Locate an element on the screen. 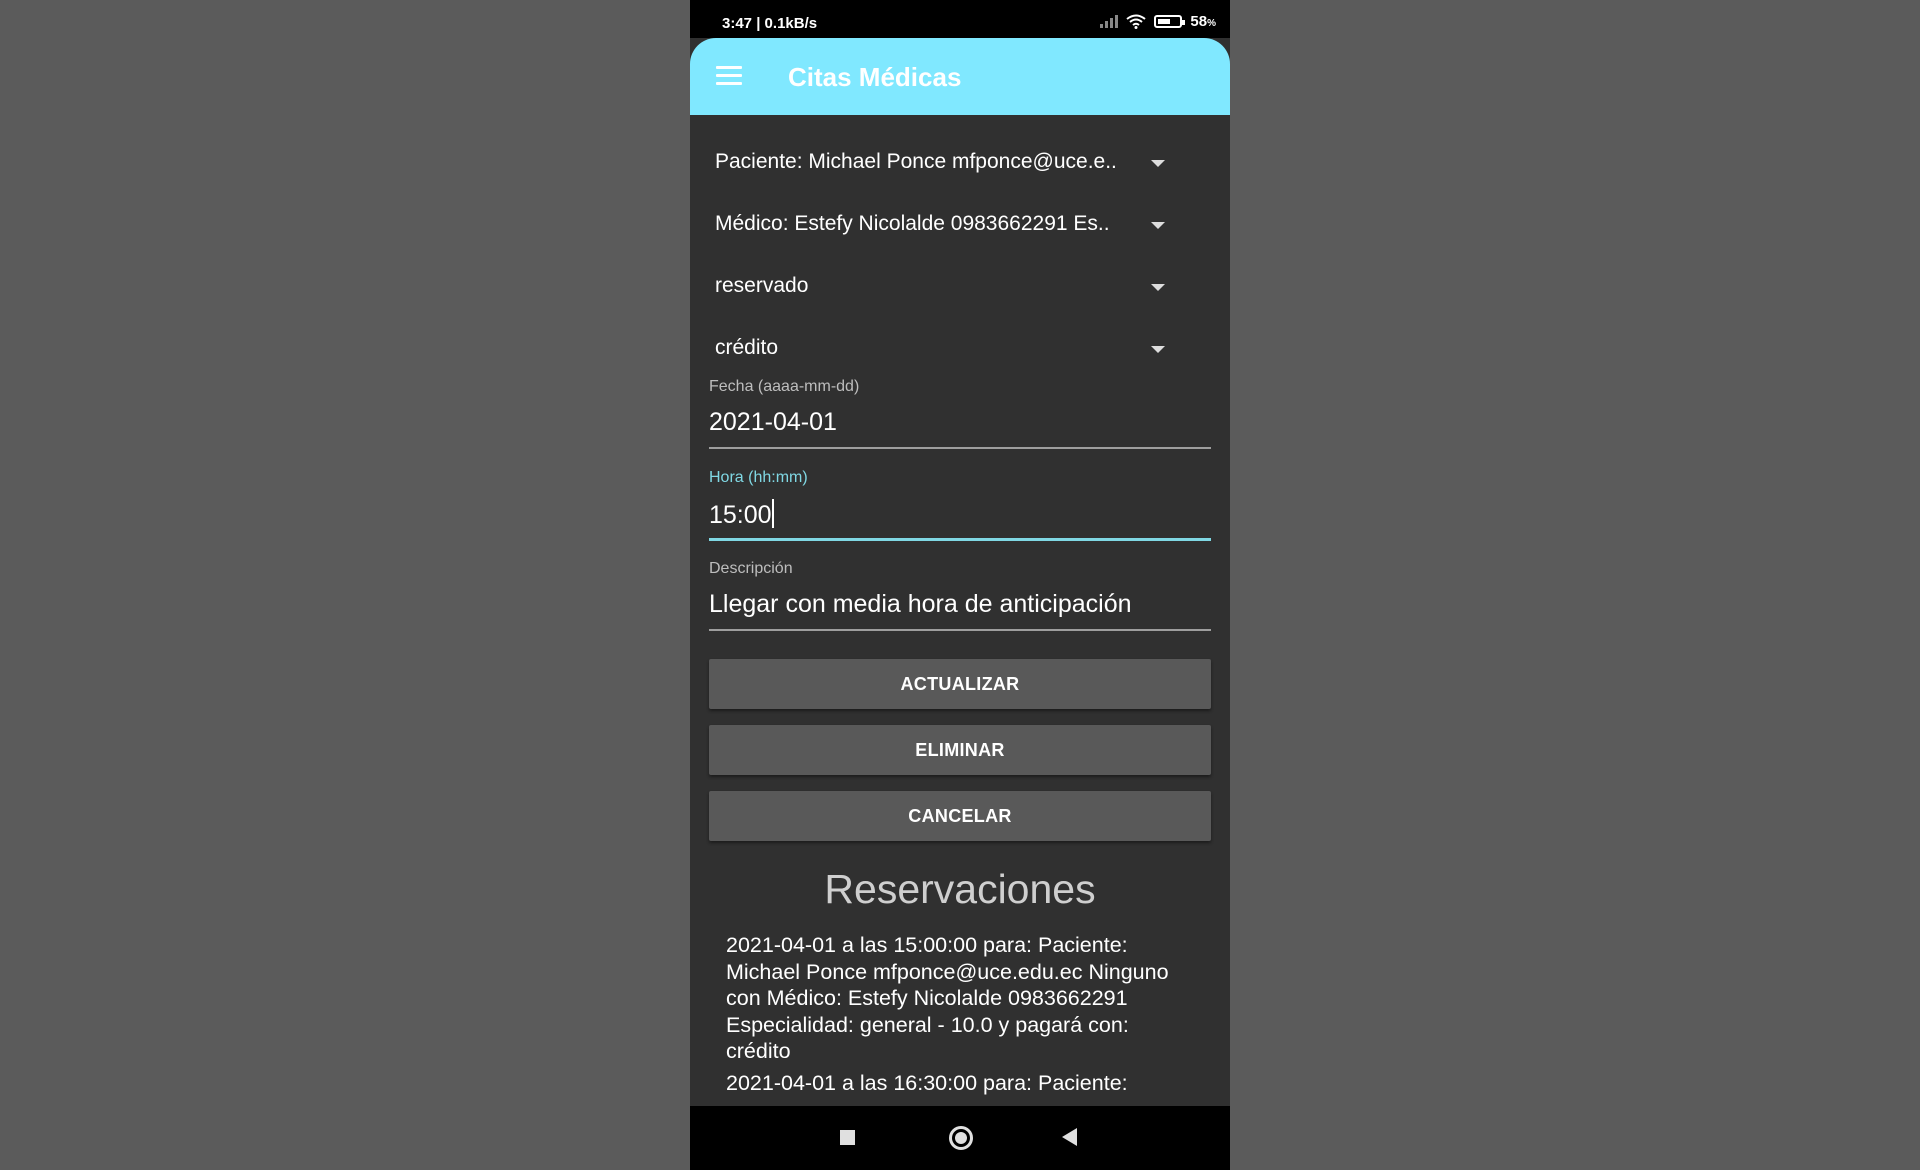 The height and width of the screenshot is (1170, 1920). app-bar: Citas Médicas is located at coordinates (960, 76).